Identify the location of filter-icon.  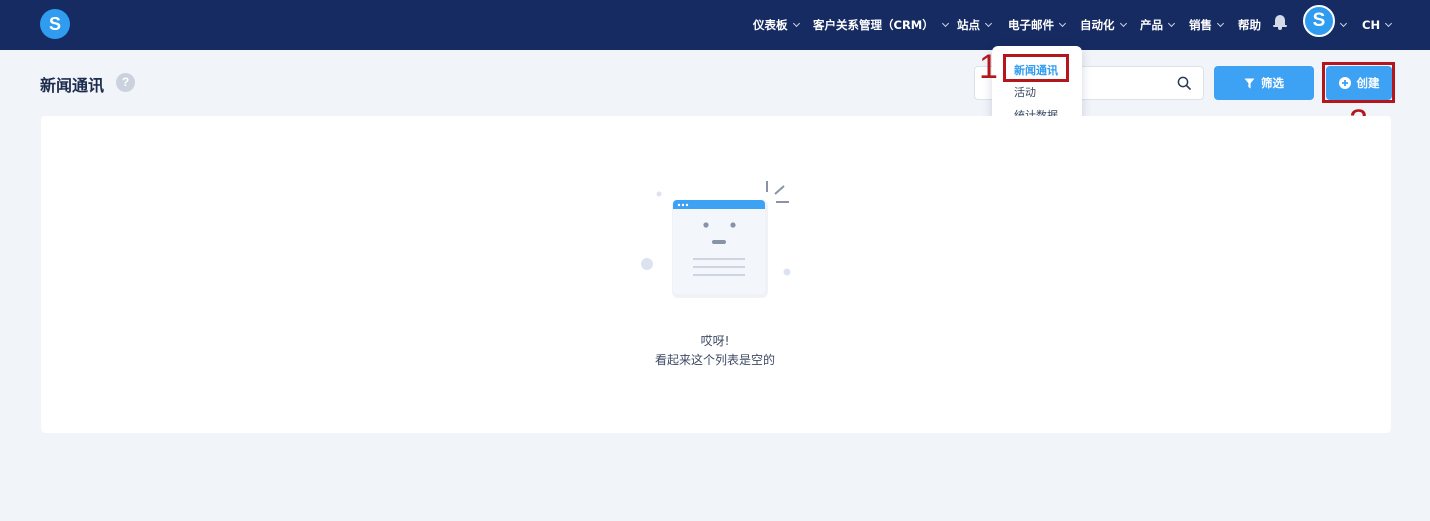
(1249, 83).